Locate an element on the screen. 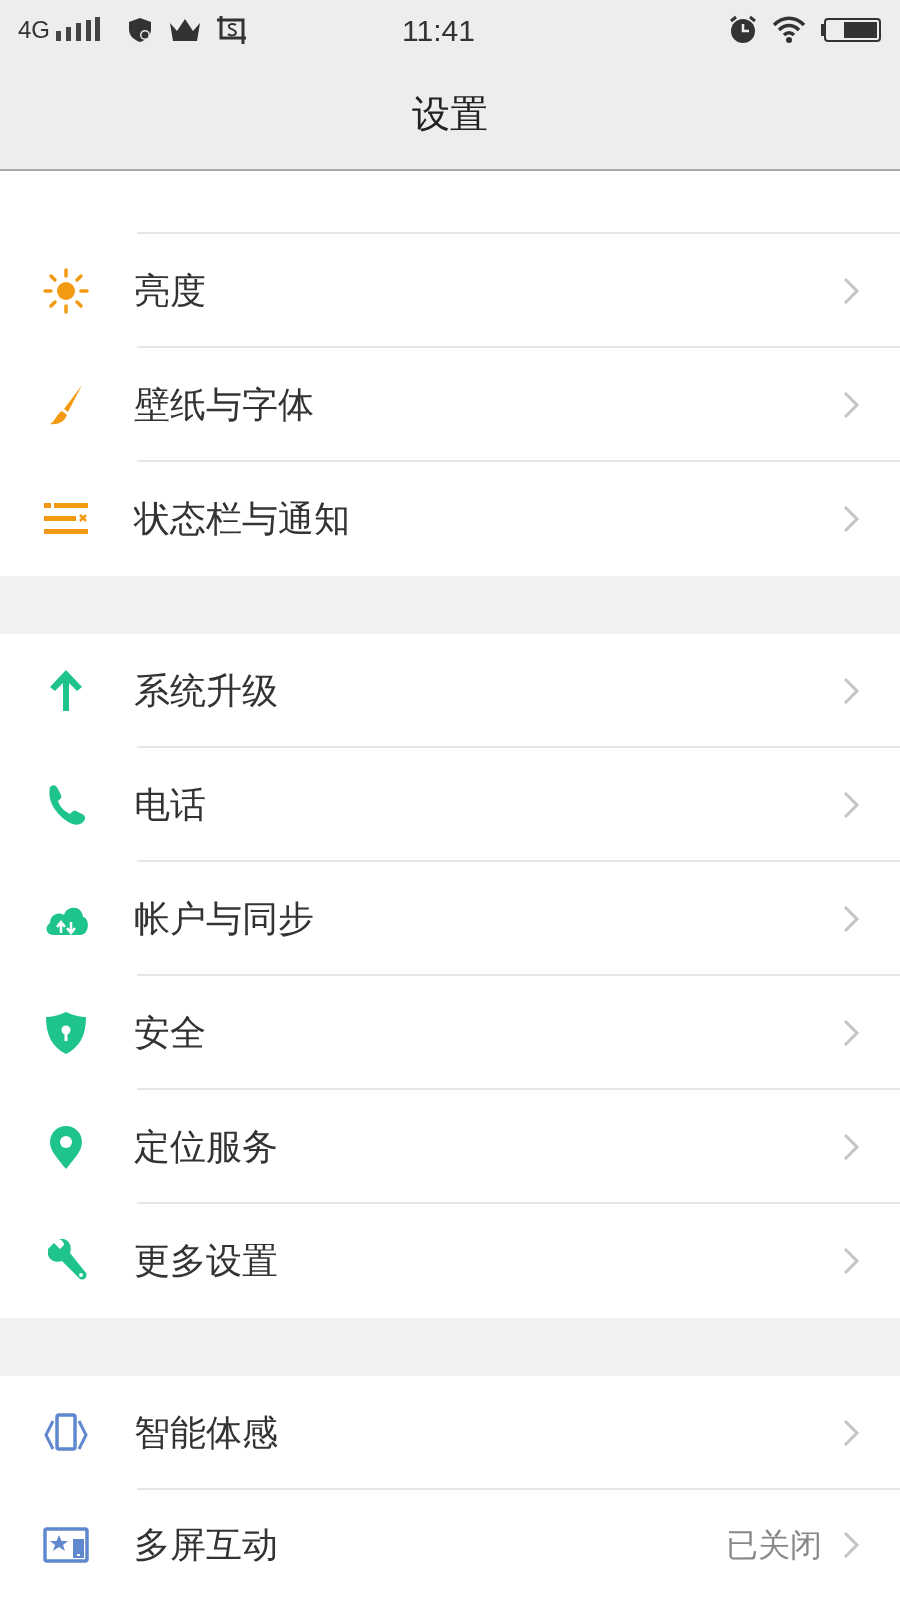 The width and height of the screenshot is (900, 1600). screenshot-icon is located at coordinates (232, 30).